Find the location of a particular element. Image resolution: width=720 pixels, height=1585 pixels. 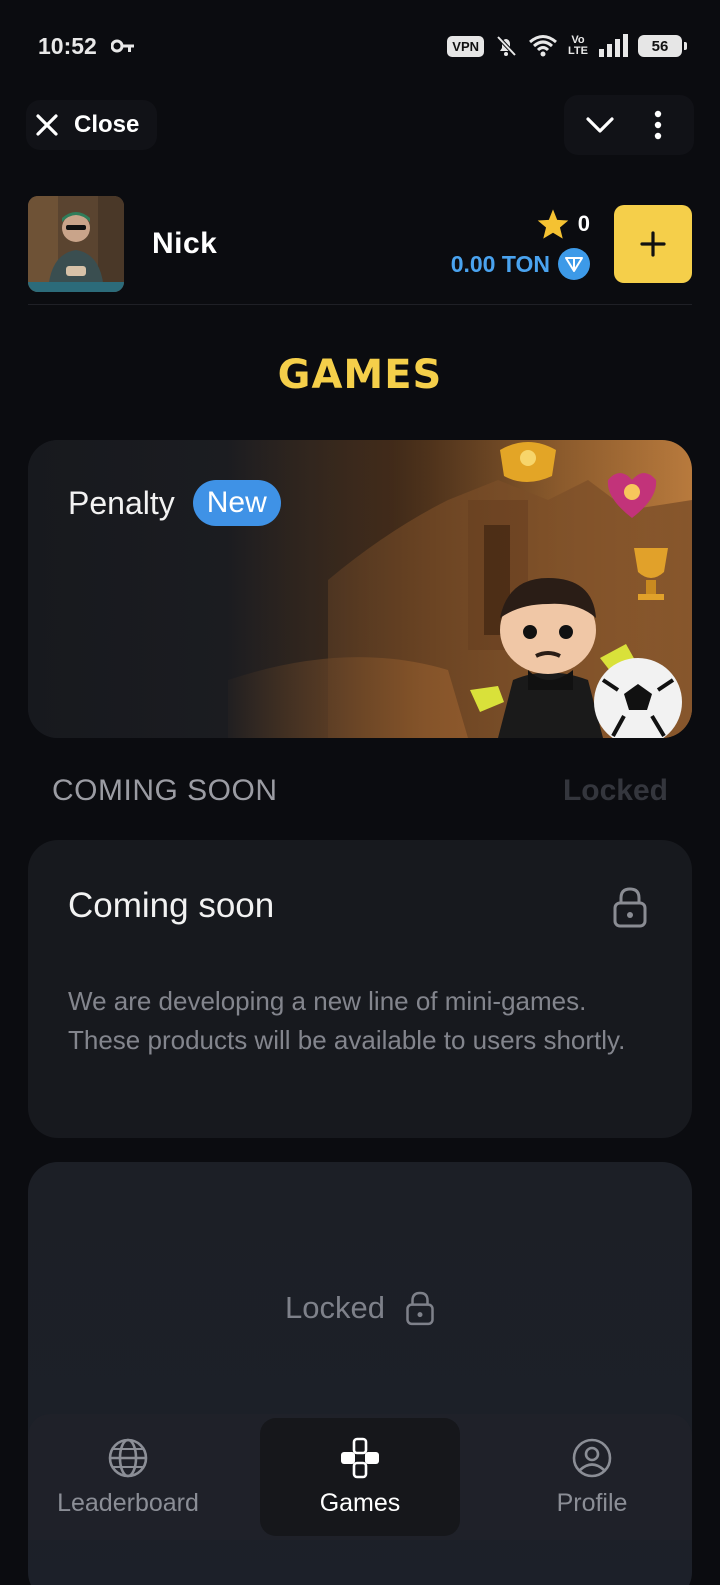

collapse-button is located at coordinates (600, 125).